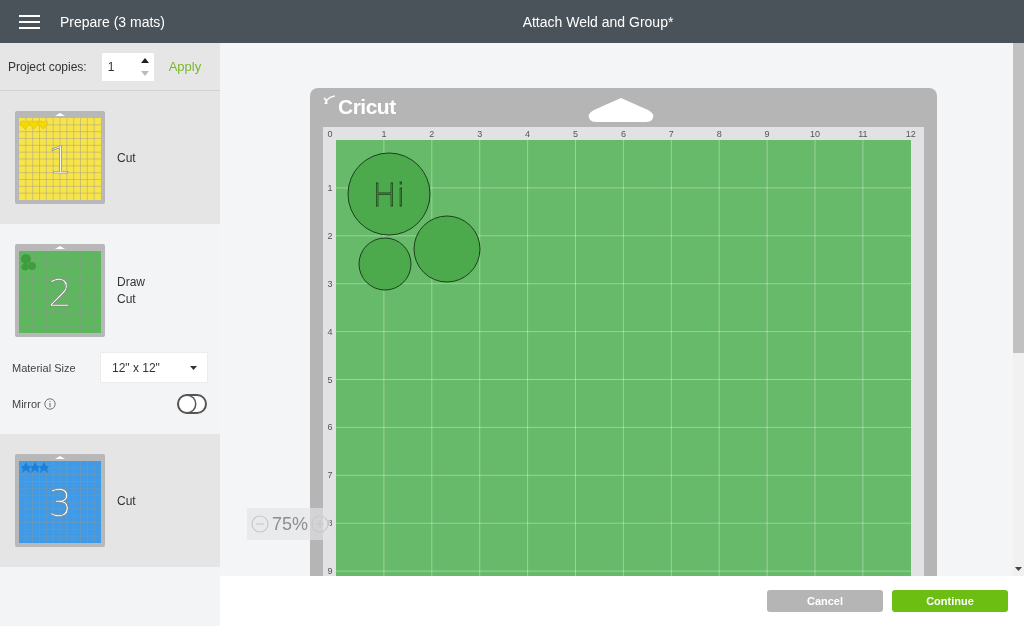 Image resolution: width=1024 pixels, height=626 pixels. What do you see at coordinates (863, 134) in the screenshot?
I see `ruler-label: 11` at bounding box center [863, 134].